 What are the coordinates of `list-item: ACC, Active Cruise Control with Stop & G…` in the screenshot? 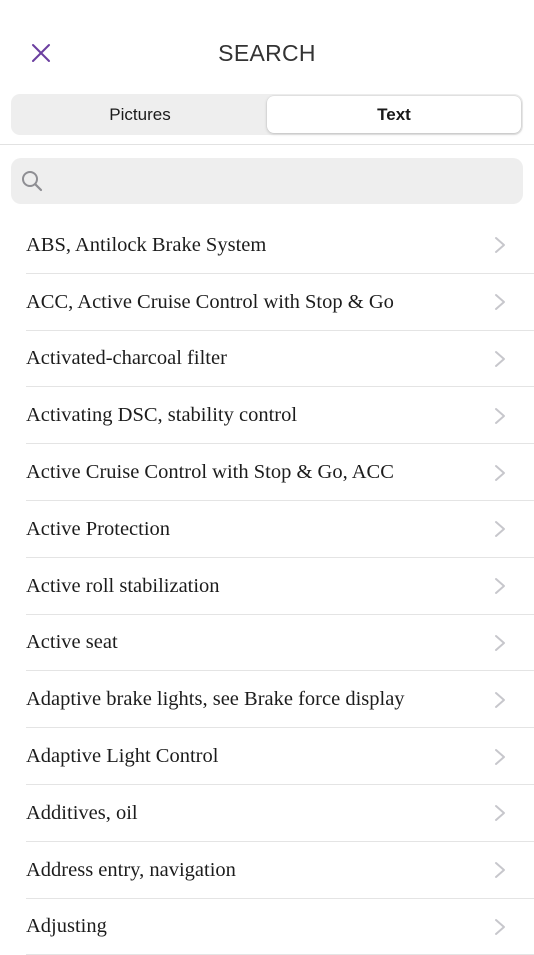 It's located at (267, 302).